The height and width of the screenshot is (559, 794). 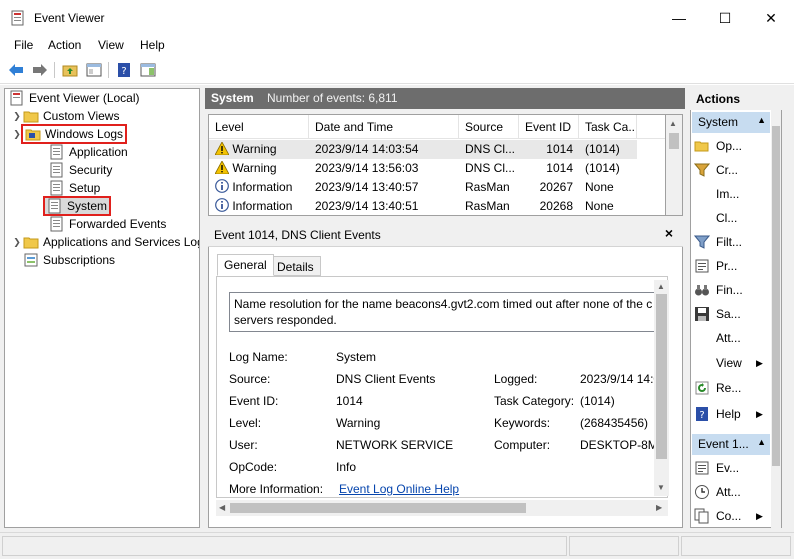 I want to click on column-header-event-id: Event ID, so click(x=549, y=127).